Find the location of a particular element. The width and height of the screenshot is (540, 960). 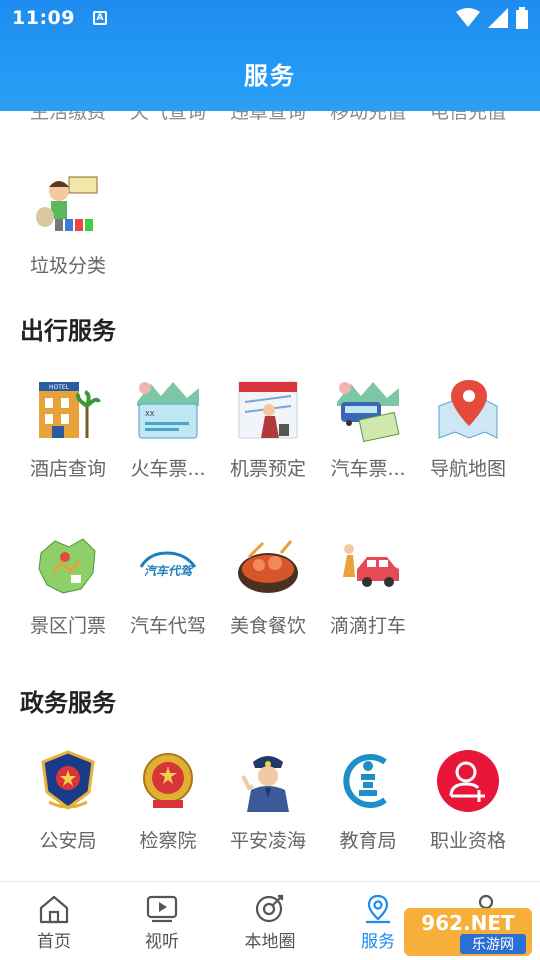

status-time: 11:09 is located at coordinates (43, 18).